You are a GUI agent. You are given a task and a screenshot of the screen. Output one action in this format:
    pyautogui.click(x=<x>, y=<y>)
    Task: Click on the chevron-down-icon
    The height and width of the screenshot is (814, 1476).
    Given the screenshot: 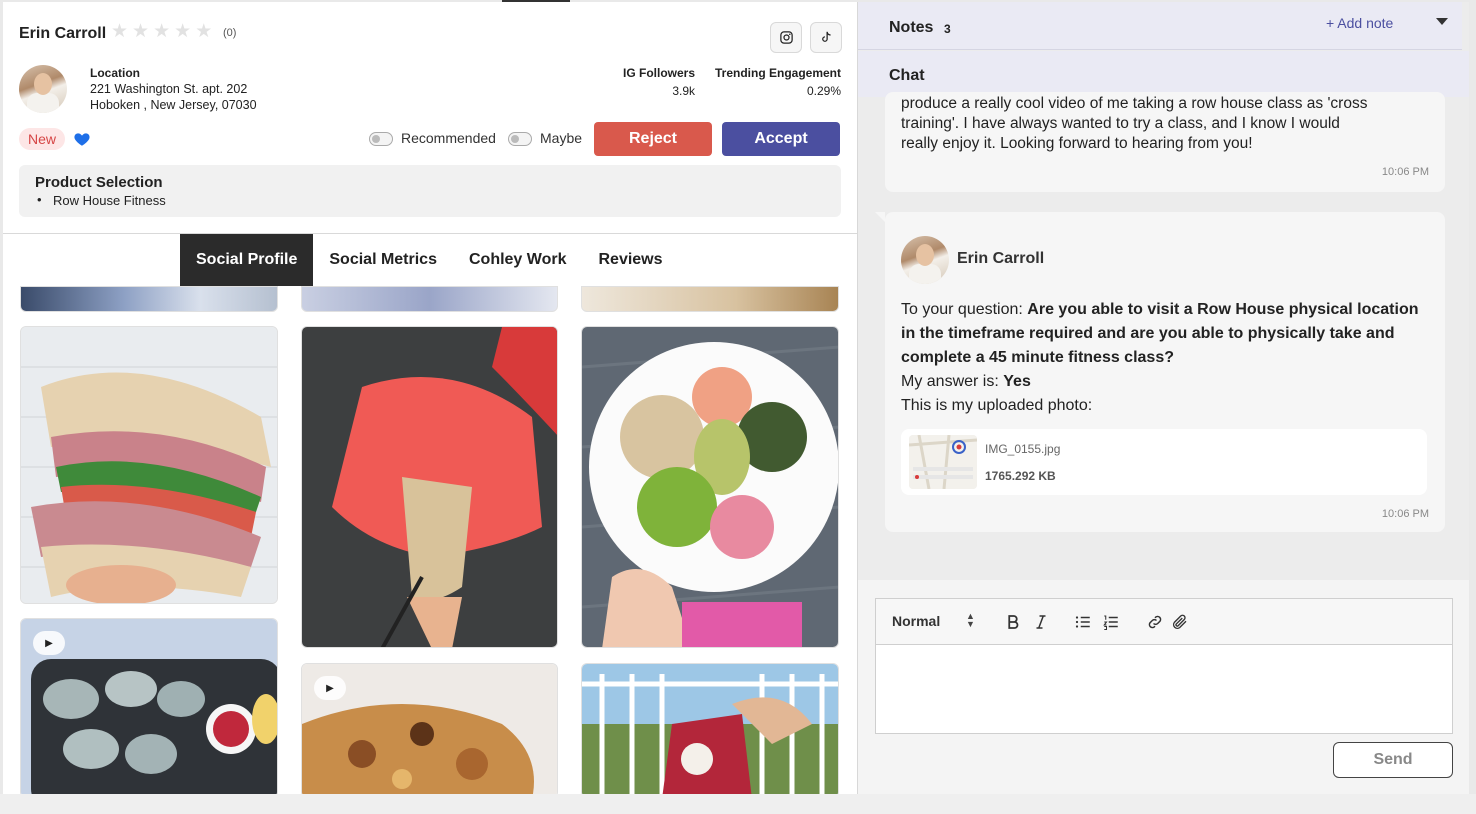 What is the action you would take?
    pyautogui.click(x=1442, y=21)
    